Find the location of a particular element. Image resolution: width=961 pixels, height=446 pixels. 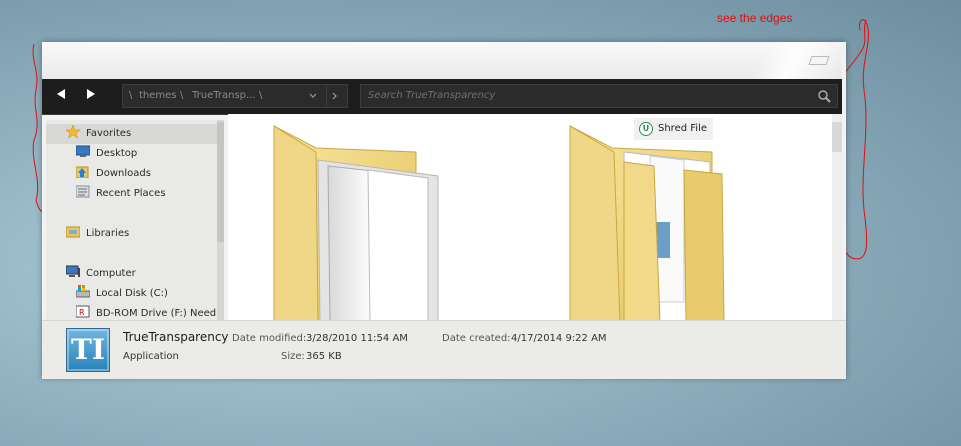

sidebar-item-favorites: Favorites is located at coordinates (98, 134).